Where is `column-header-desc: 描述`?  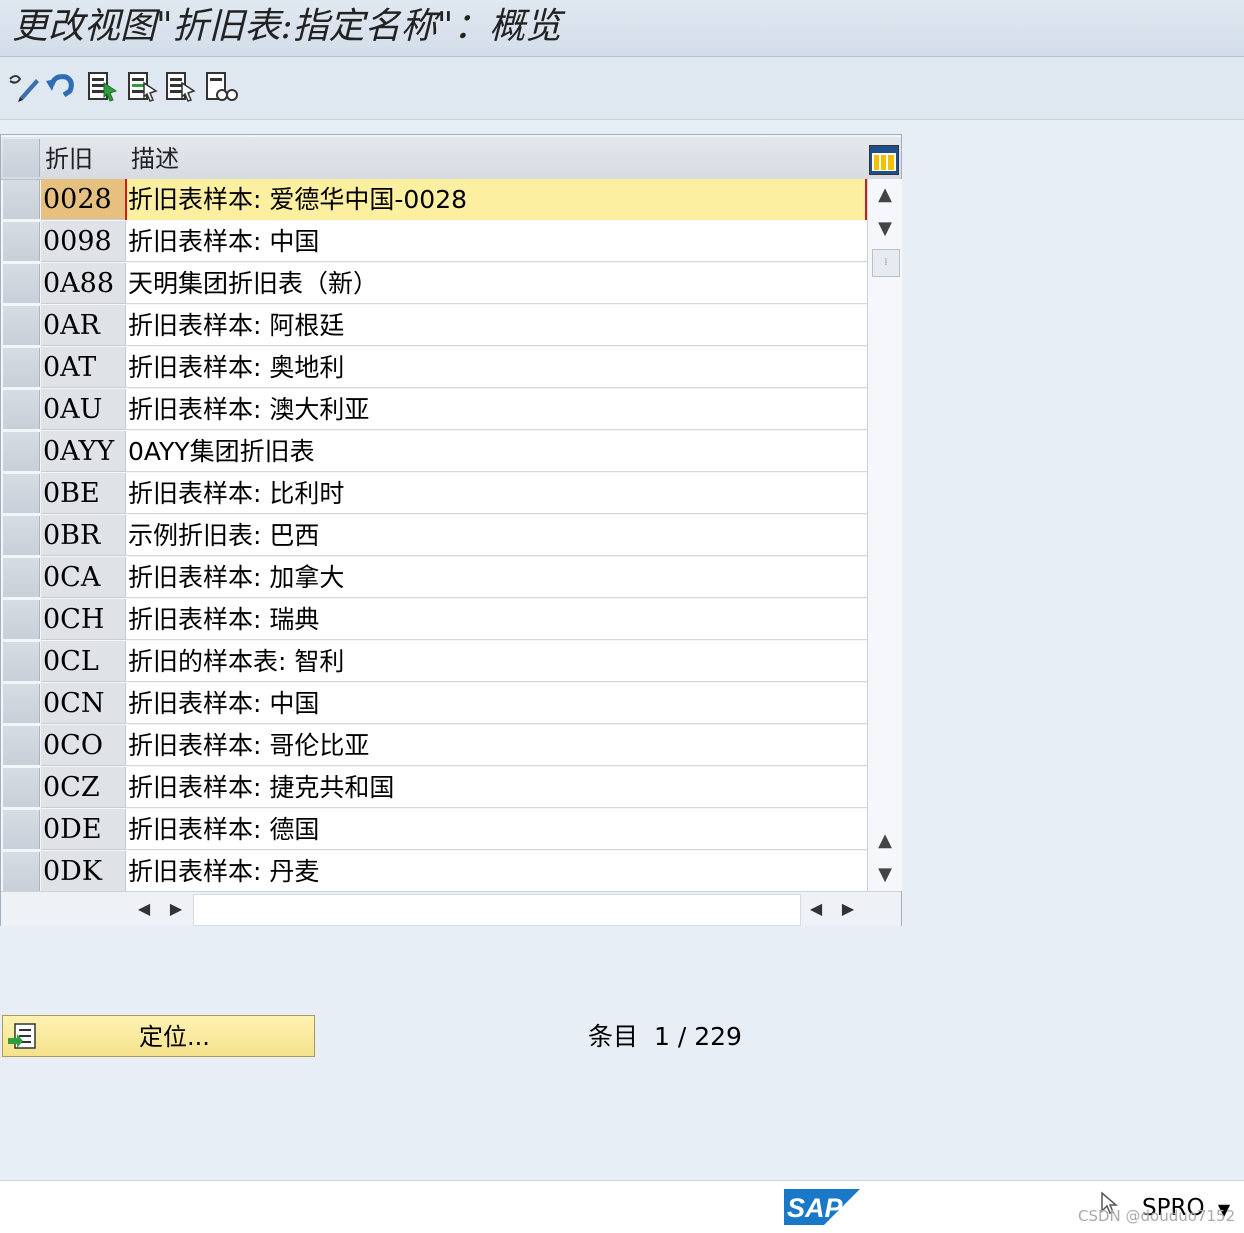 column-header-desc: 描述 is located at coordinates (155, 158).